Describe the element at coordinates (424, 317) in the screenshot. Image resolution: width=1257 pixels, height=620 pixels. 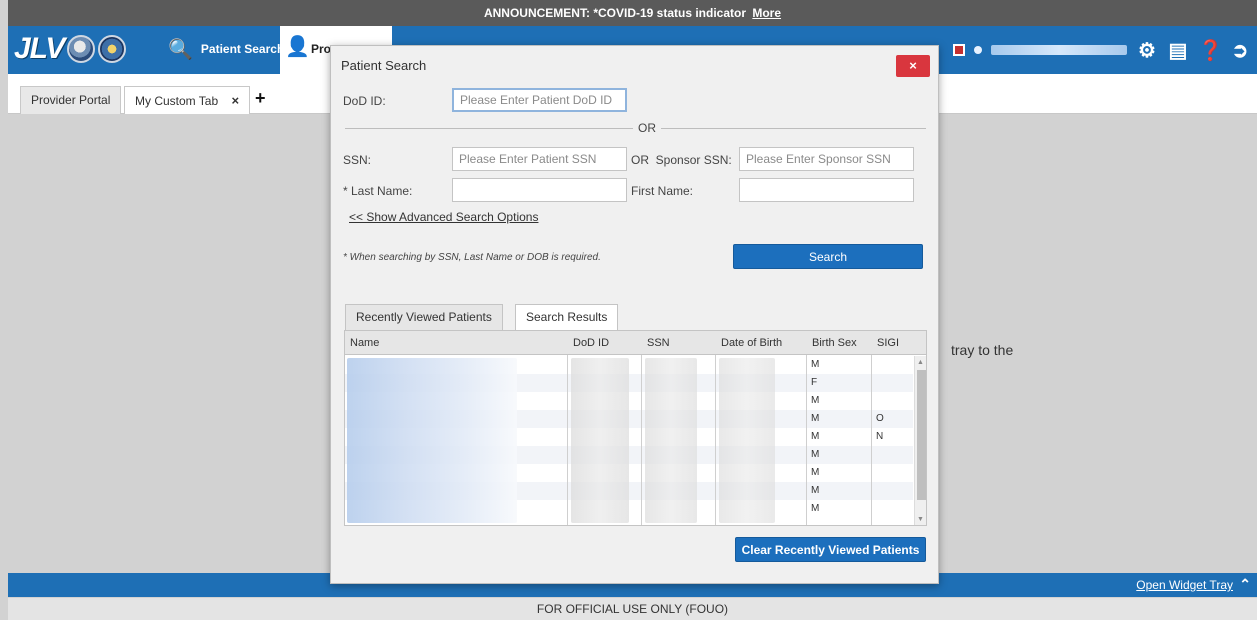
I see `tab-recently-viewed-patients: Recently Viewed Patients` at that location.